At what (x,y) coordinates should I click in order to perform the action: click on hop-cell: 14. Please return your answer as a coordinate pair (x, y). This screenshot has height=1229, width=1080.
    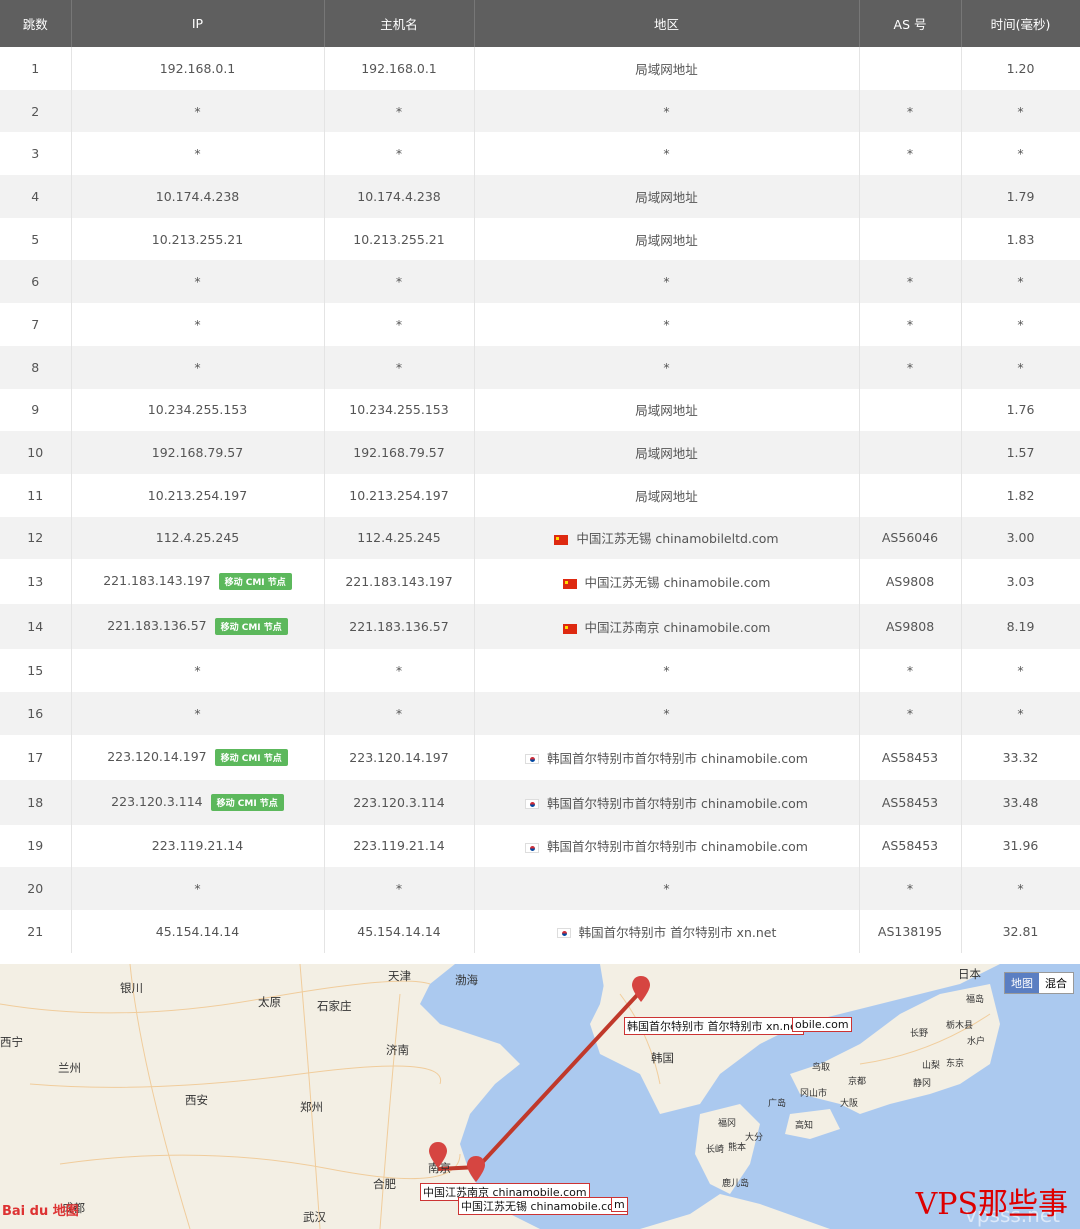
    Looking at the image, I should click on (36, 627).